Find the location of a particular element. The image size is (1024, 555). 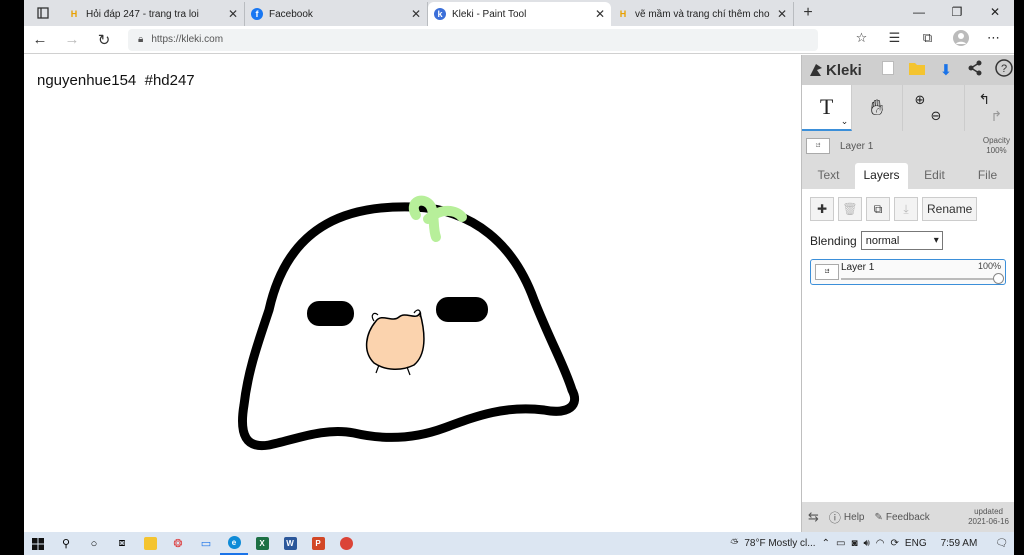

current-layer-preview: ಚ Layer 1 Opacity 100% is located at coordinates (908, 146).